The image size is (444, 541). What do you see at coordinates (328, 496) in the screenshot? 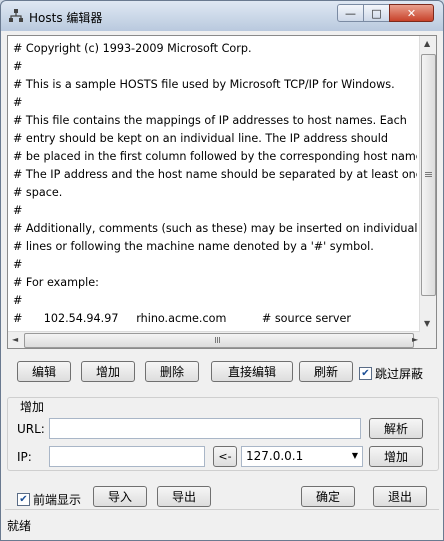
I see `ok-button: 确定` at bounding box center [328, 496].